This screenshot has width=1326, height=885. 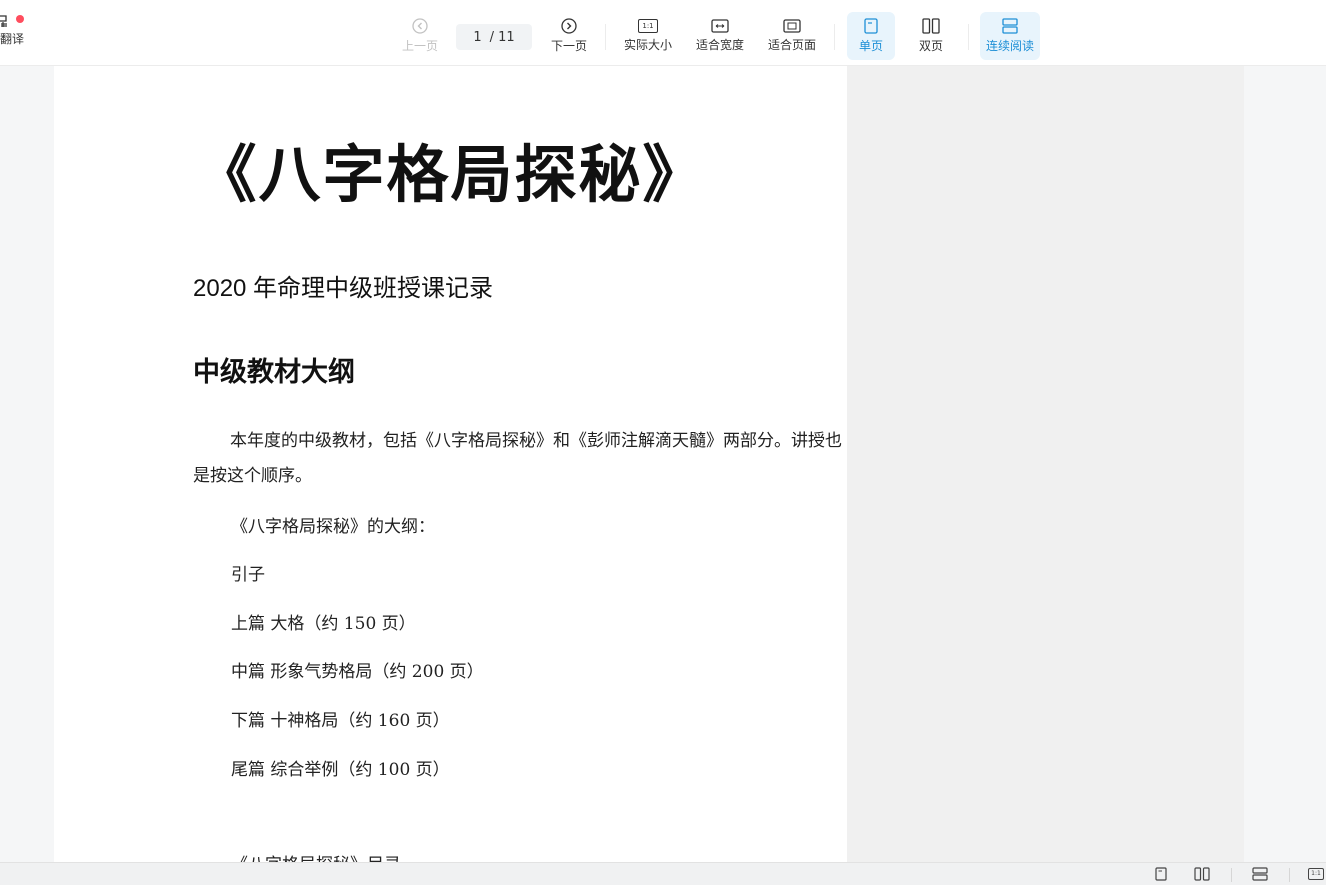 I want to click on current-page: 1, so click(x=477, y=37).